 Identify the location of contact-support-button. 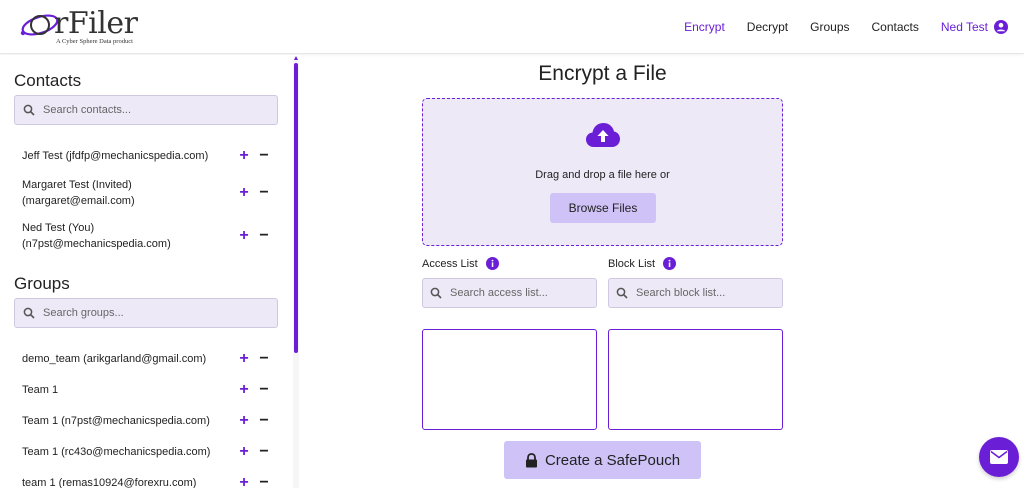
(999, 457).